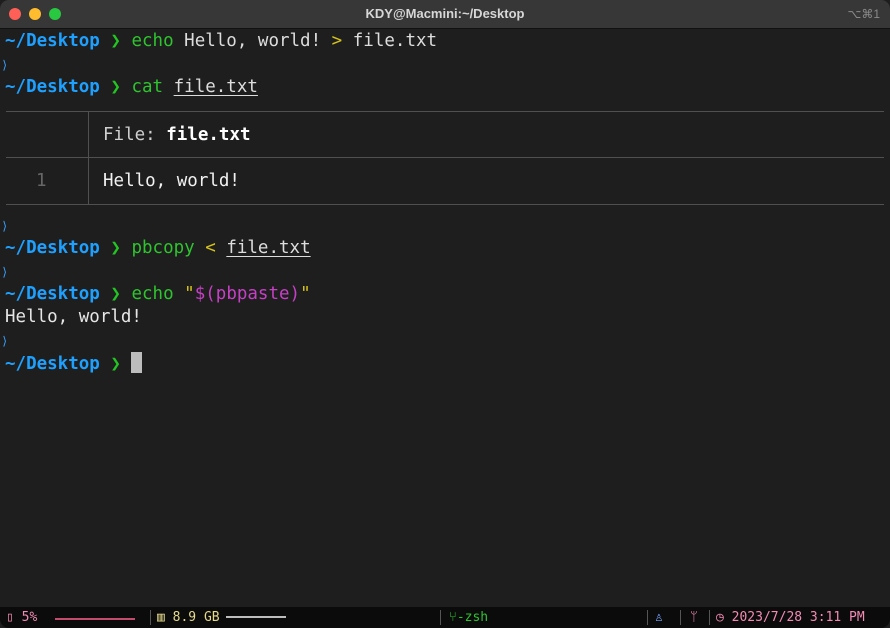 Image resolution: width=890 pixels, height=628 pixels. Describe the element at coordinates (196, 617) in the screenshot. I see `memory-usage: 8.9 GB` at that location.